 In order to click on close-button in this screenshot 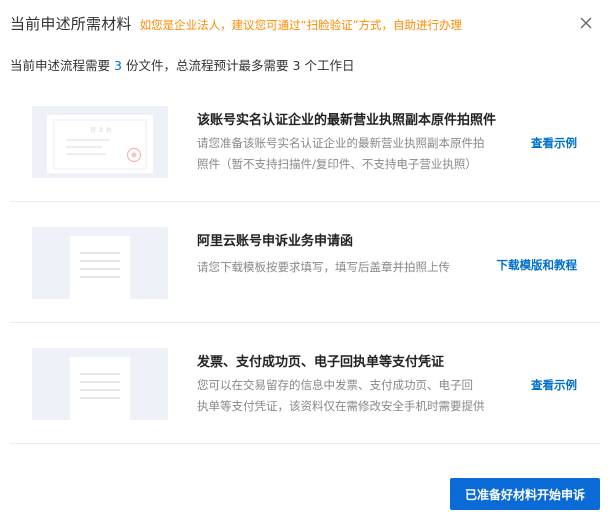, I will do `click(586, 23)`.